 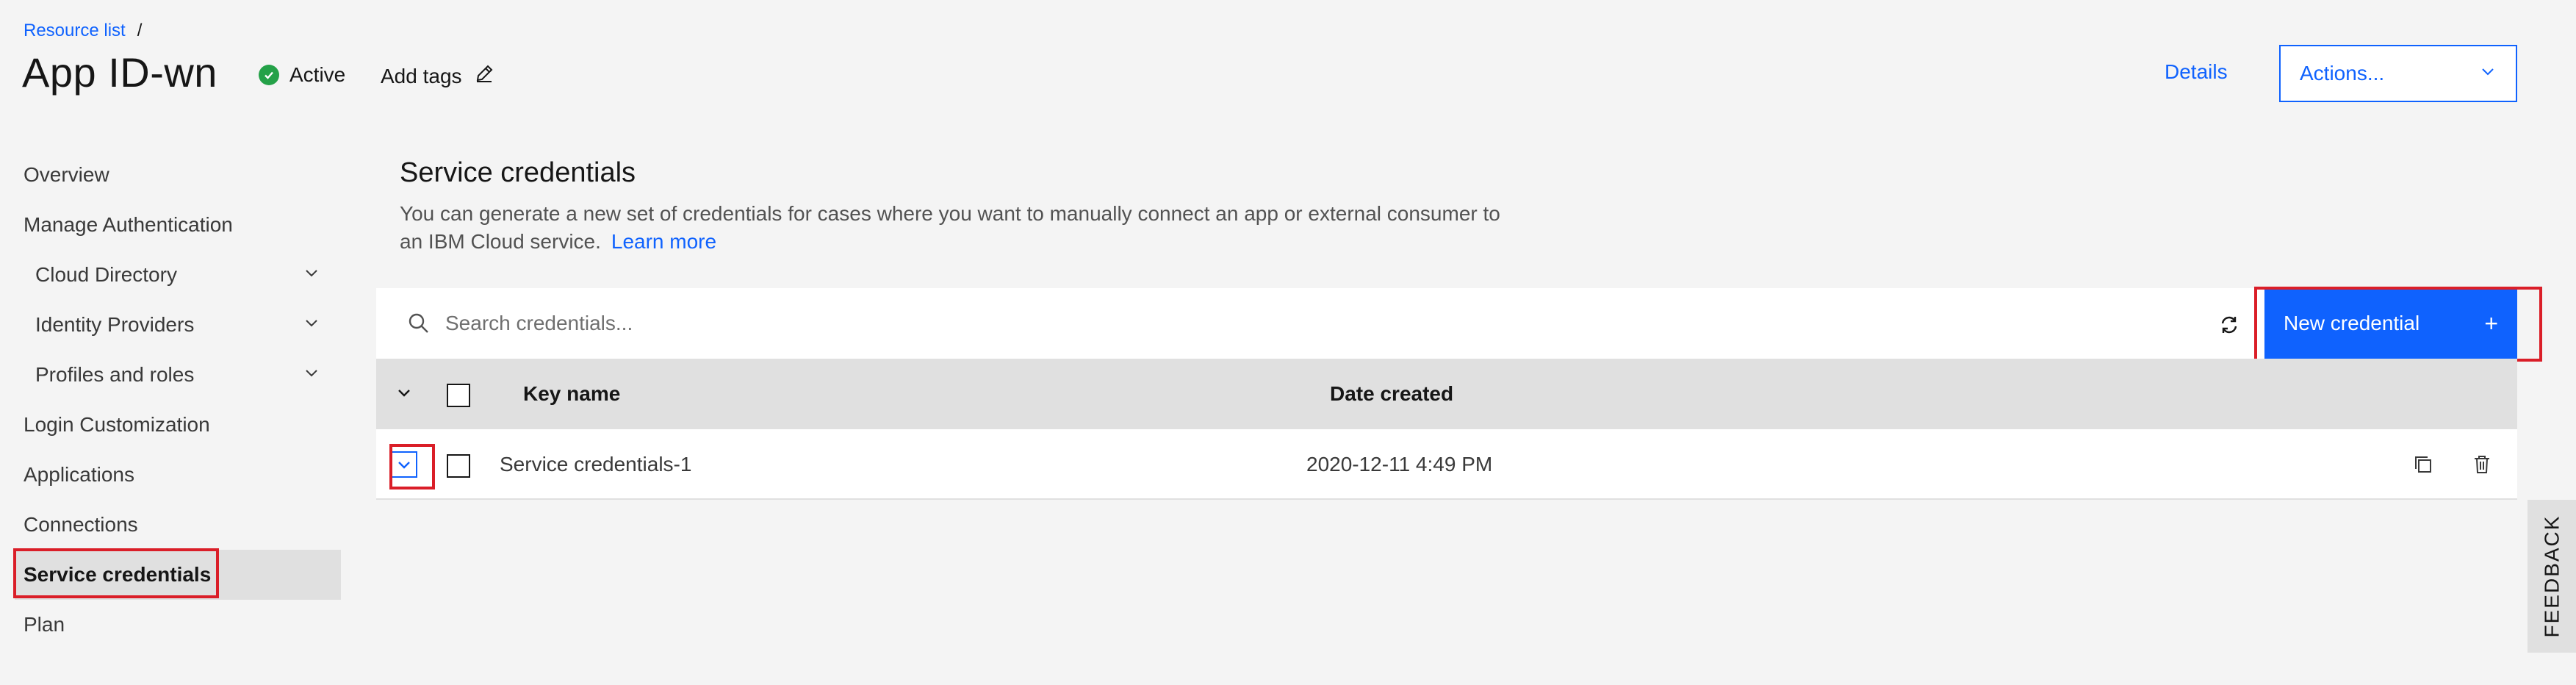 I want to click on breadcrumb: Resource list /, so click(x=83, y=31).